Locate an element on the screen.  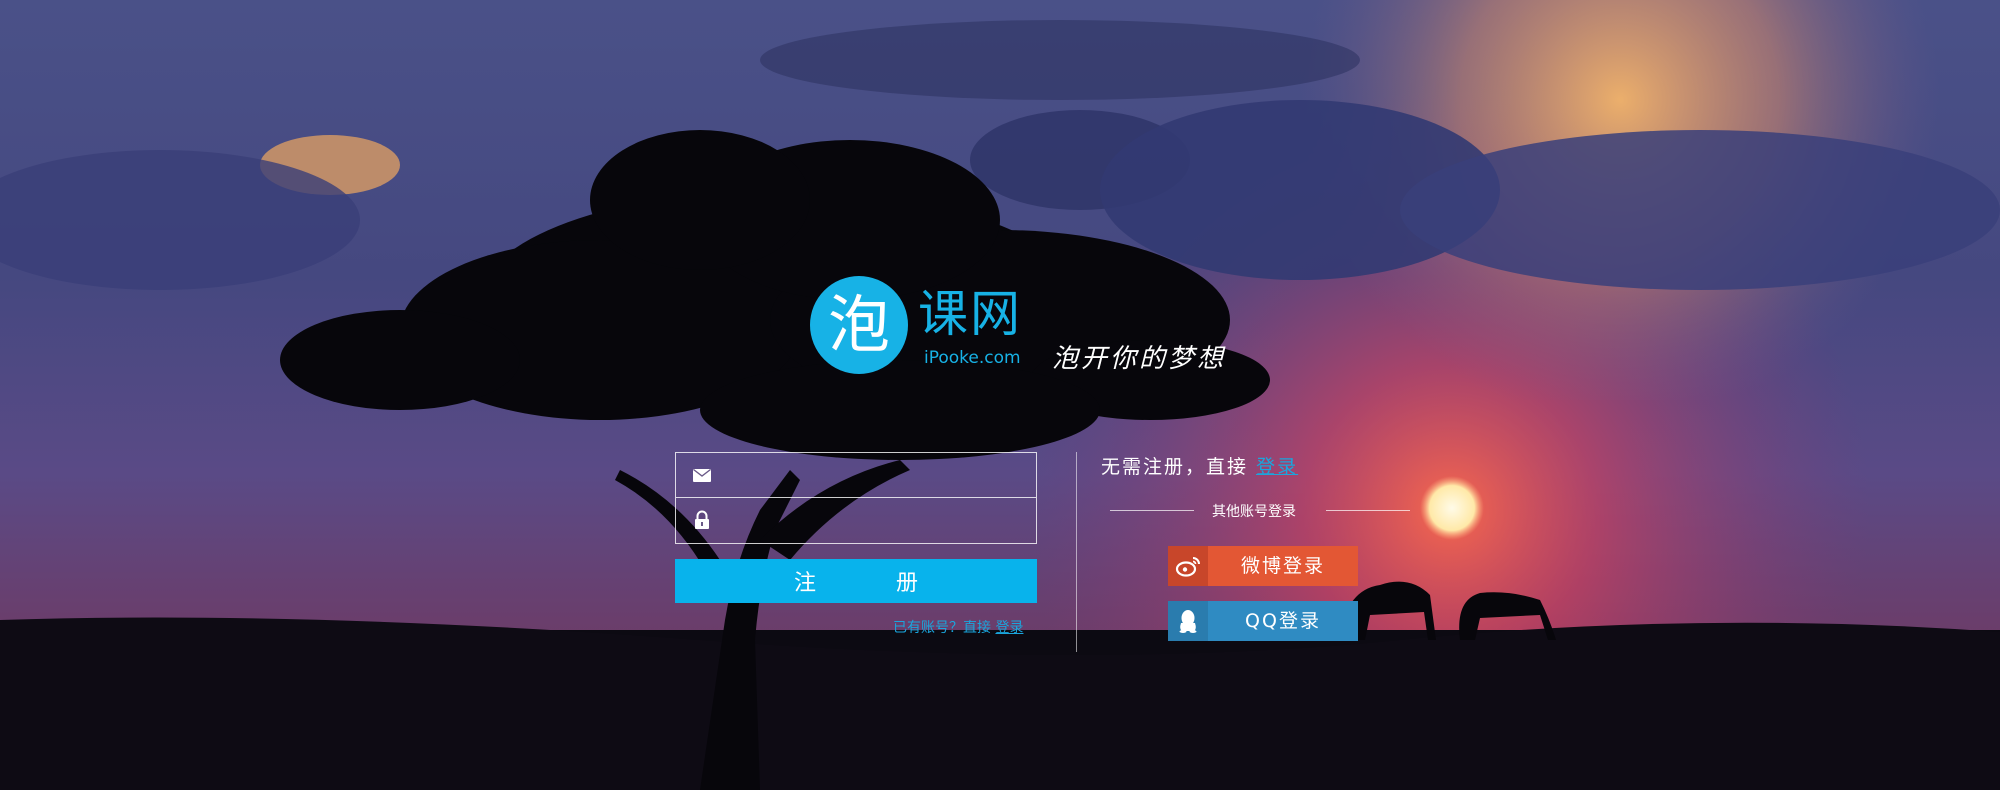
logo-domain: iPooke.com is located at coordinates (972, 358).